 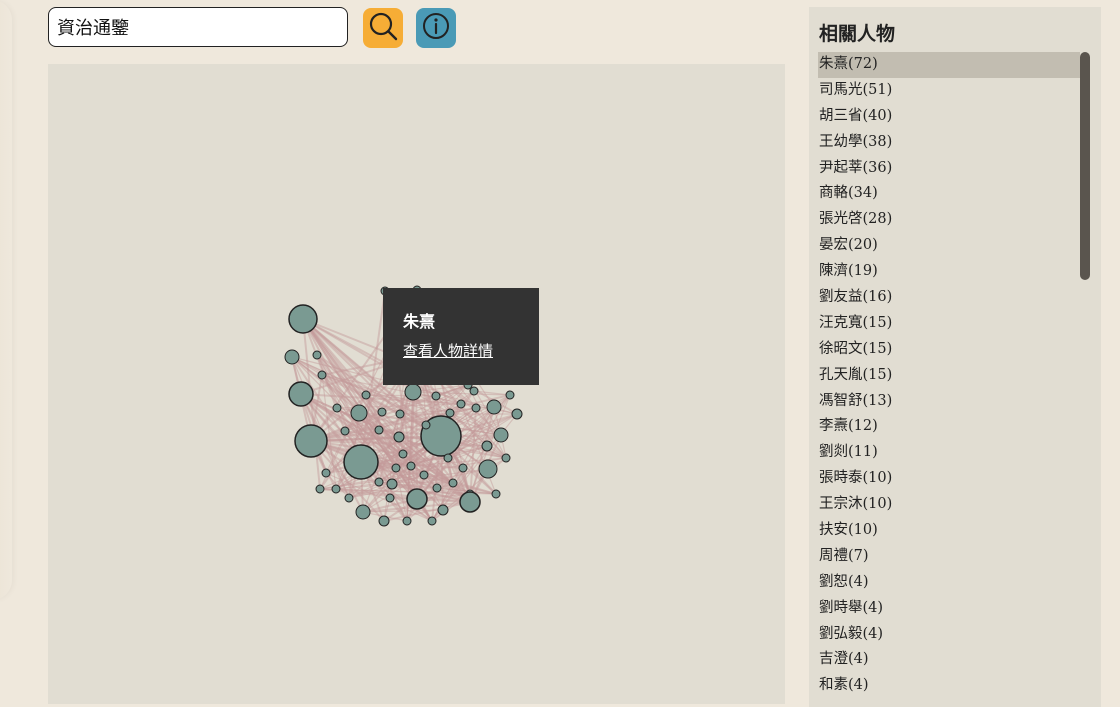 I want to click on related-person-item: 李燾(12), so click(x=949, y=427).